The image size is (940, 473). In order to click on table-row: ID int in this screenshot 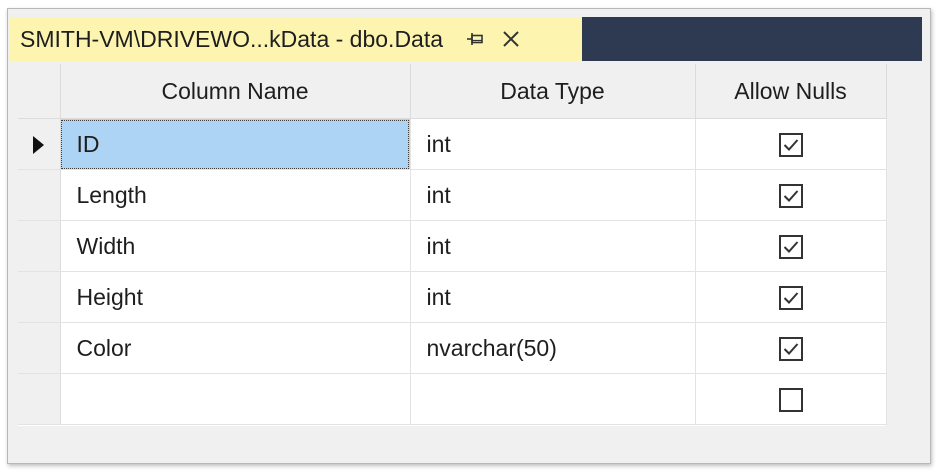, I will do `click(452, 144)`.